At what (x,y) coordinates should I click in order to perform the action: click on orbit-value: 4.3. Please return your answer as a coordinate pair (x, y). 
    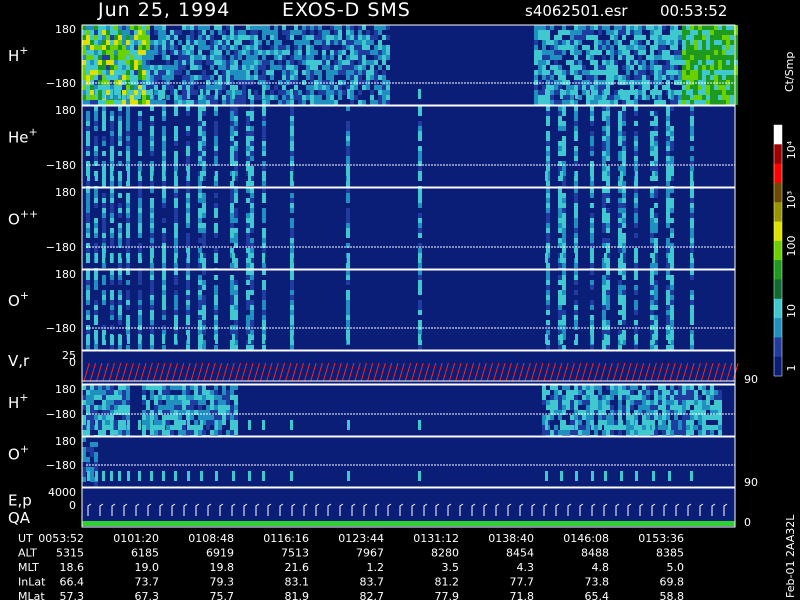
    Looking at the image, I should click on (526, 567).